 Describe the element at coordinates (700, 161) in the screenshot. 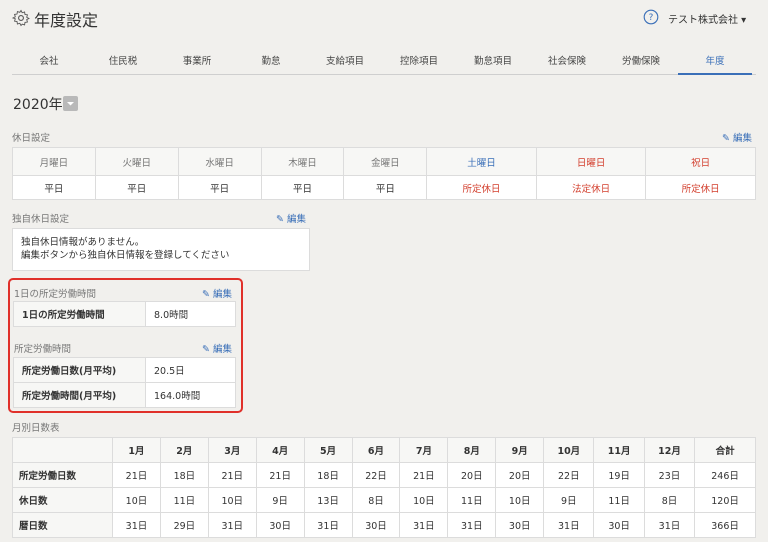

I see `weekday-header: 祝日` at that location.